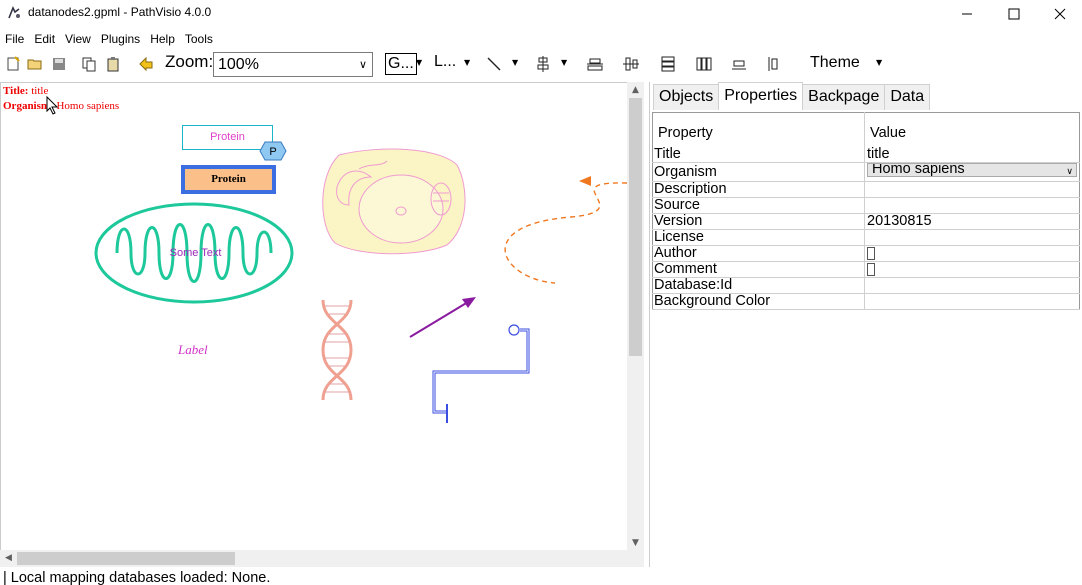 The image size is (1082, 585). I want to click on table-row: License, so click(866, 237).